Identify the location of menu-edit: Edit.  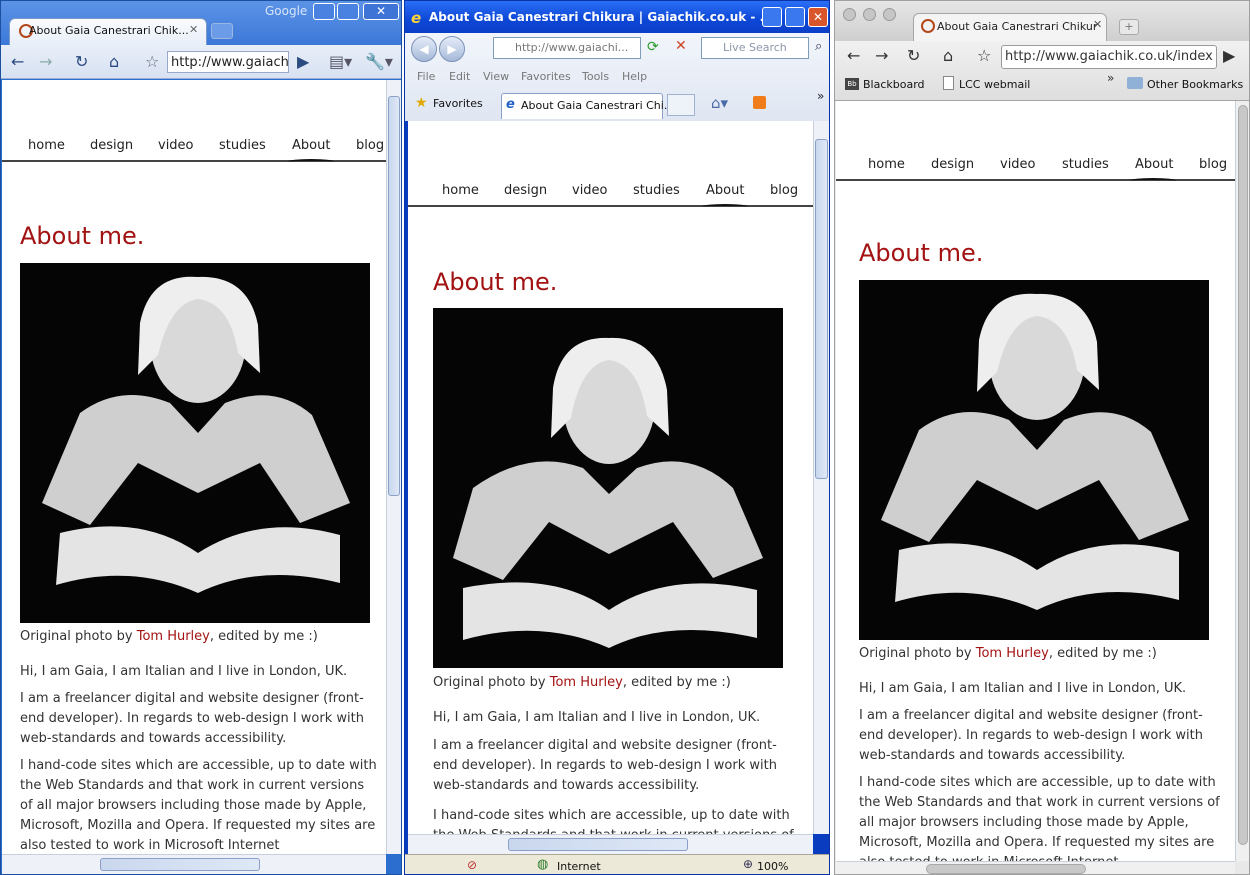
(459, 76).